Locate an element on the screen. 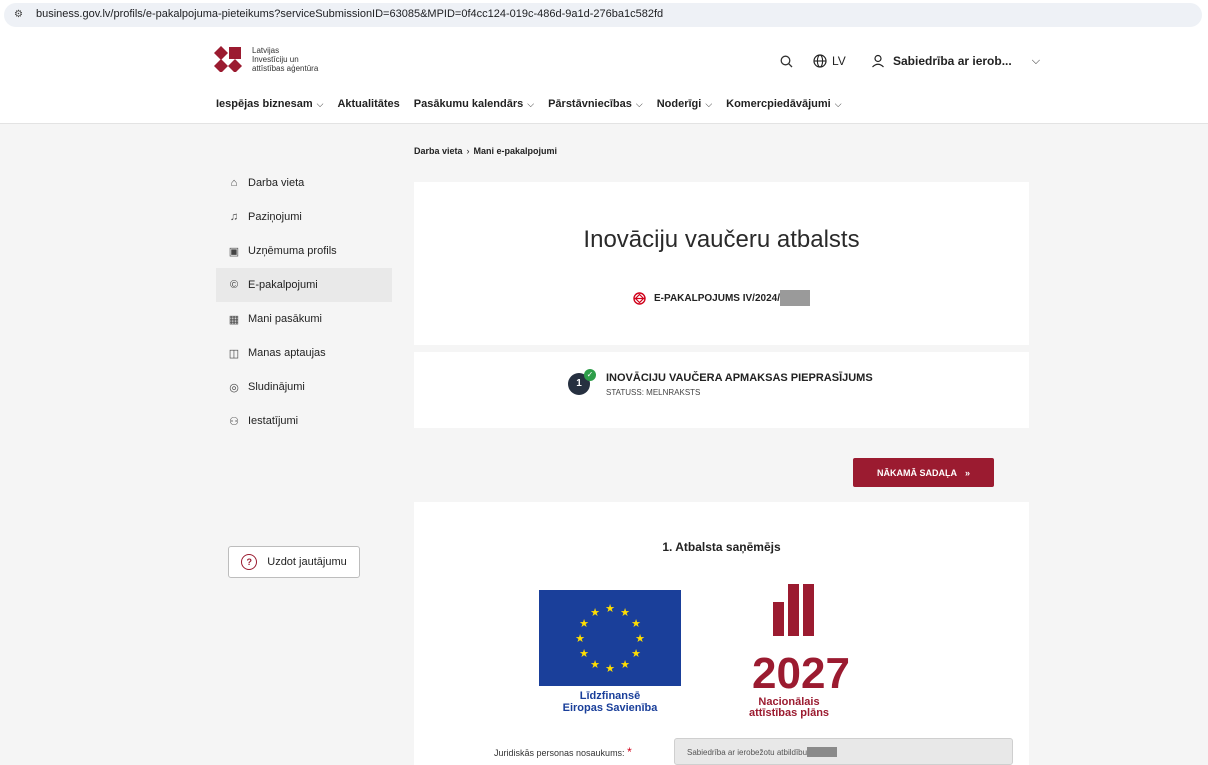 The height and width of the screenshot is (765, 1208). breadcrumb-item: Mani e-pakalpojumi is located at coordinates (516, 151).